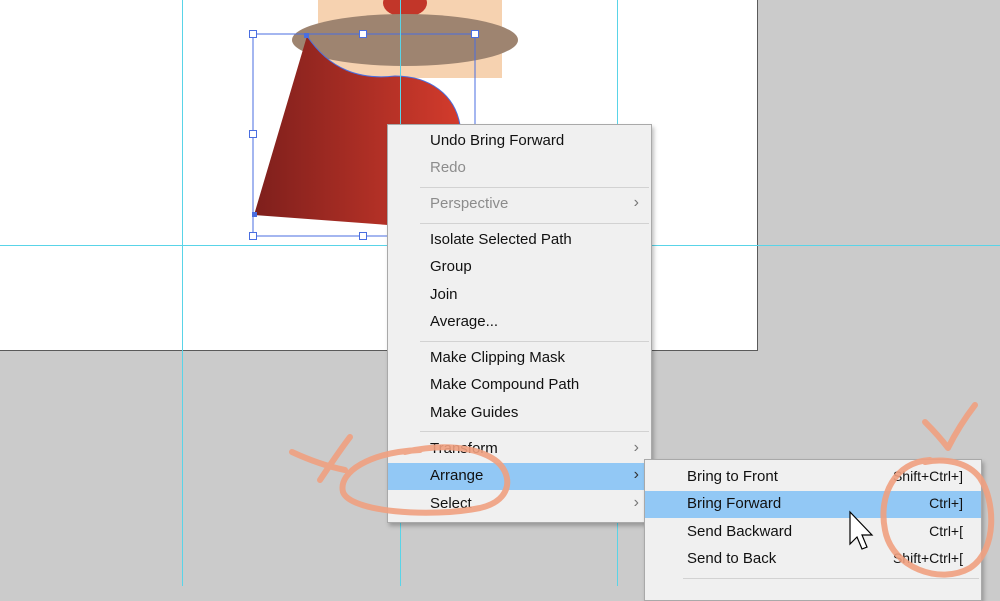 The height and width of the screenshot is (601, 1000). What do you see at coordinates (498, 357) in the screenshot?
I see `menu-item-label: Make Clipping Mask` at bounding box center [498, 357].